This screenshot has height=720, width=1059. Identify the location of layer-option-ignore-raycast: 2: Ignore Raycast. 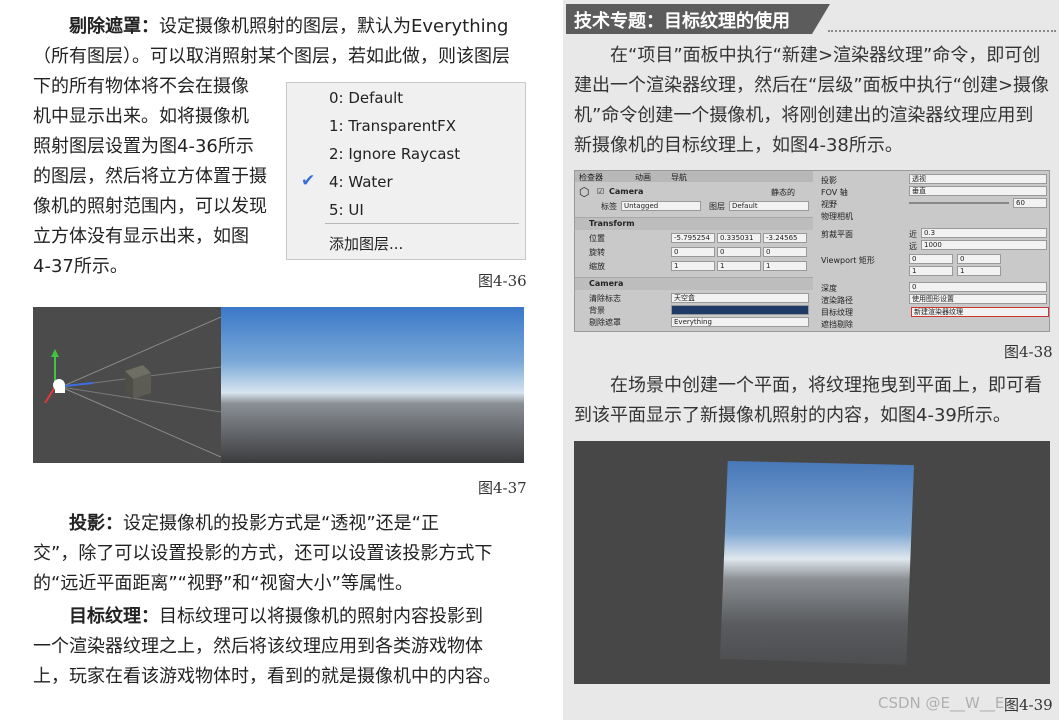
(394, 154).